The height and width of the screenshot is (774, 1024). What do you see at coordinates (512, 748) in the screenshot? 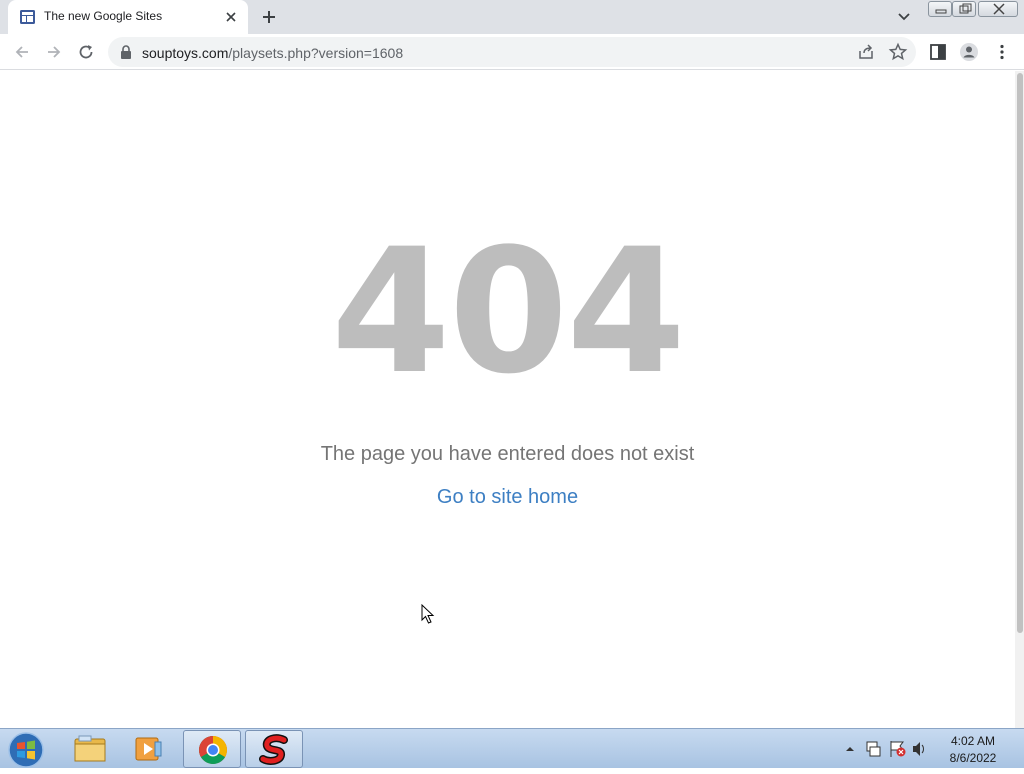
I see `windows-taskbar: 4:02 AM 8/6/2022` at bounding box center [512, 748].